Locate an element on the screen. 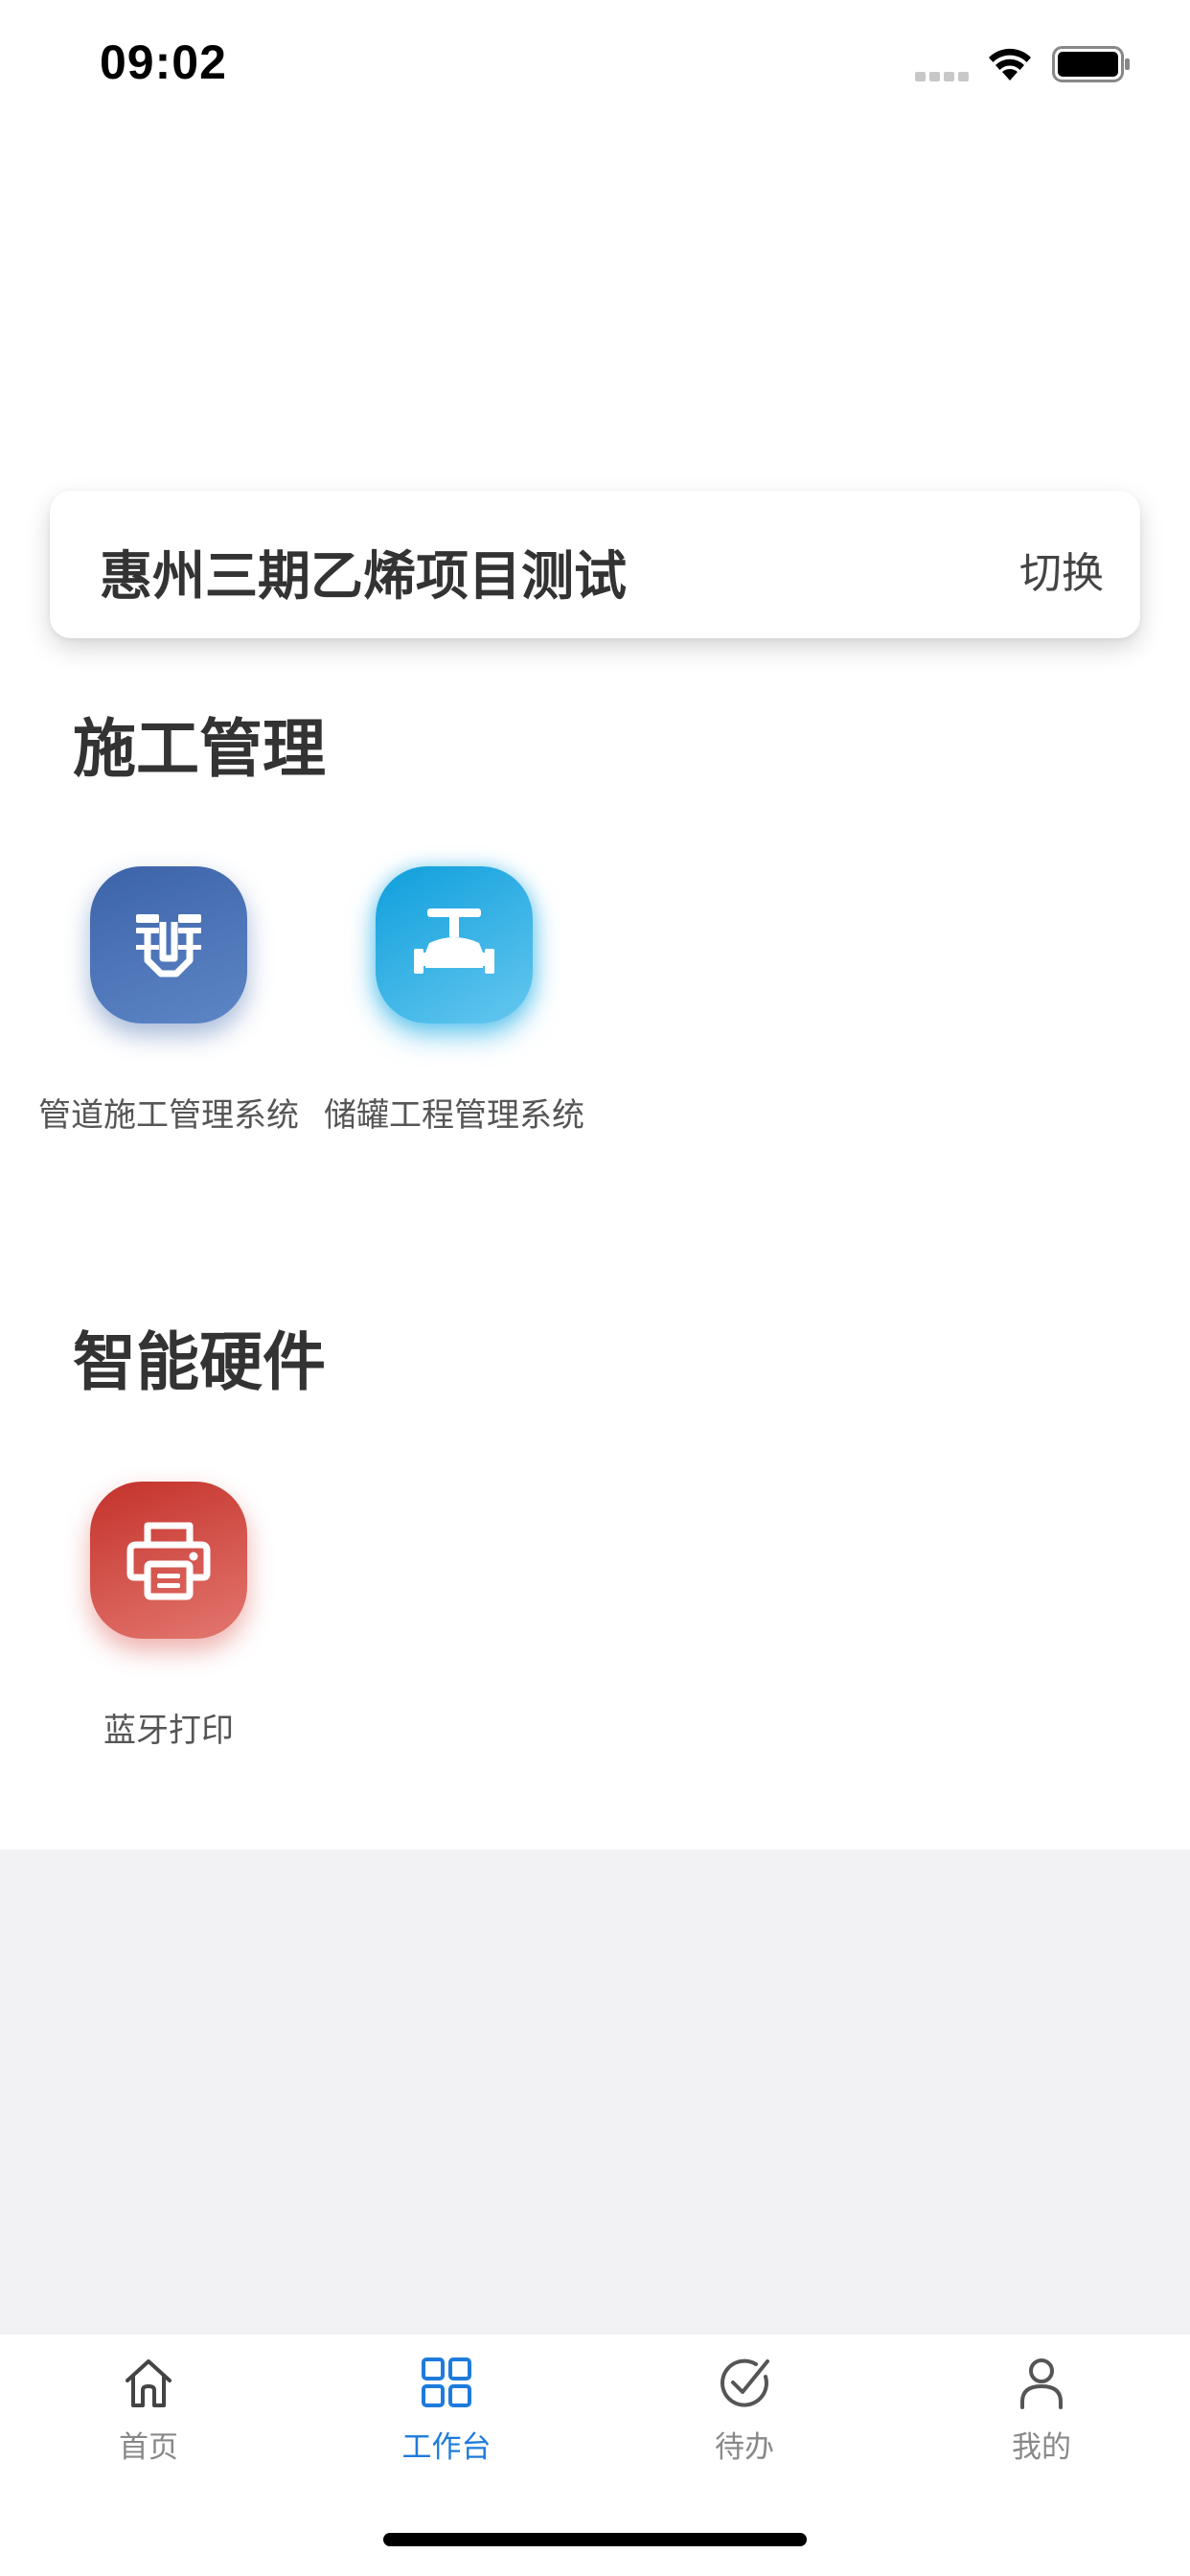  tab-home: 首页 is located at coordinates (148, 2425).